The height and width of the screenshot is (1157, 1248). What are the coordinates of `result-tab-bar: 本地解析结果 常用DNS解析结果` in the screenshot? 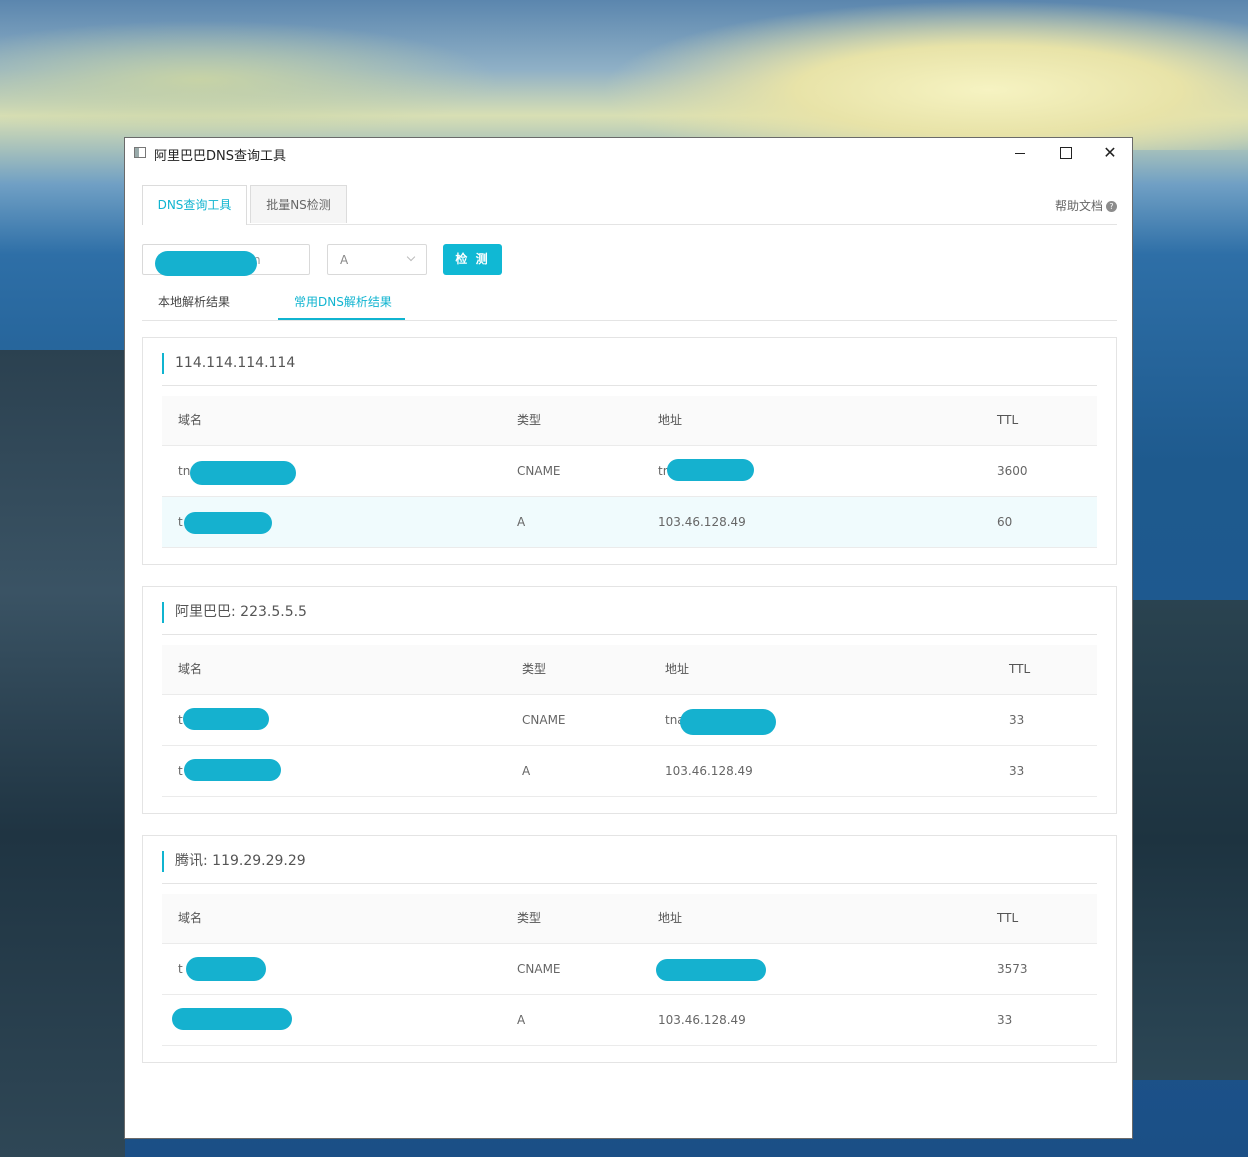 It's located at (629, 304).